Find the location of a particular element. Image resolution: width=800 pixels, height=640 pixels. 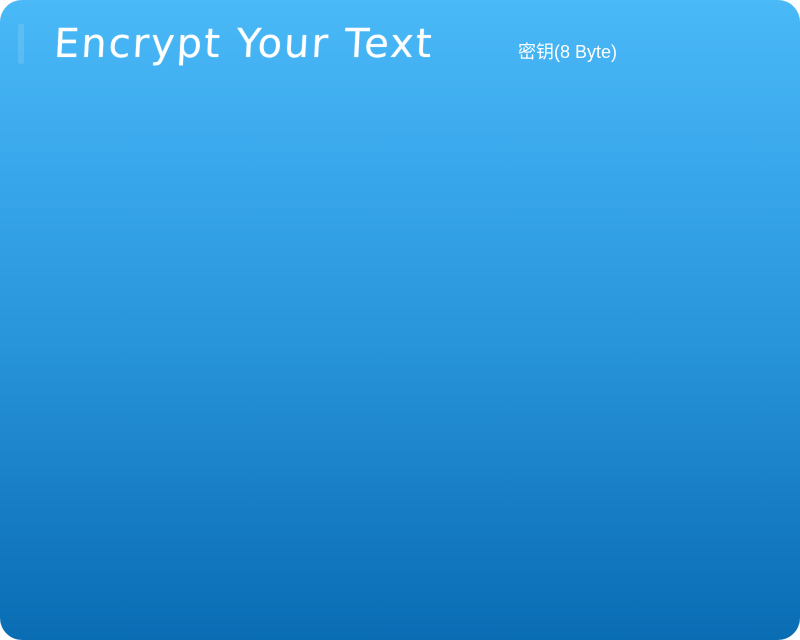

key-label: 密钥(8 Byte) is located at coordinates (568, 52).